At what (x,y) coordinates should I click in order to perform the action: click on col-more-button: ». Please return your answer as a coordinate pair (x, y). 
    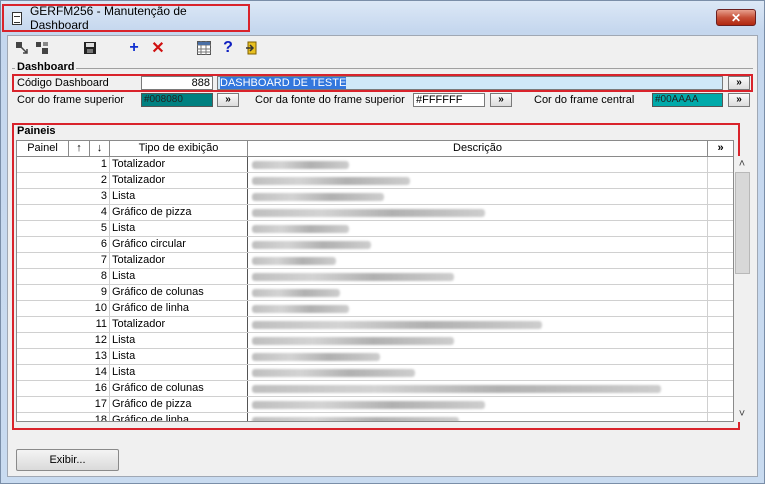
    Looking at the image, I should click on (720, 148).